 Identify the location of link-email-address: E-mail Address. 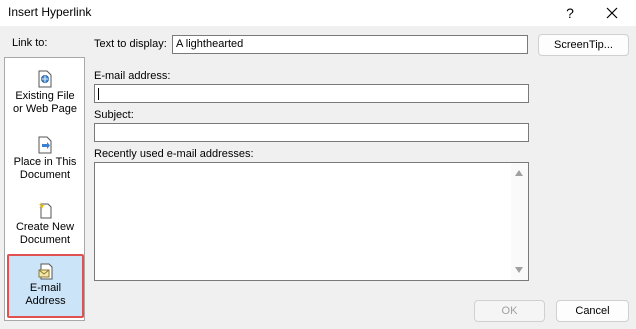
(45, 286).